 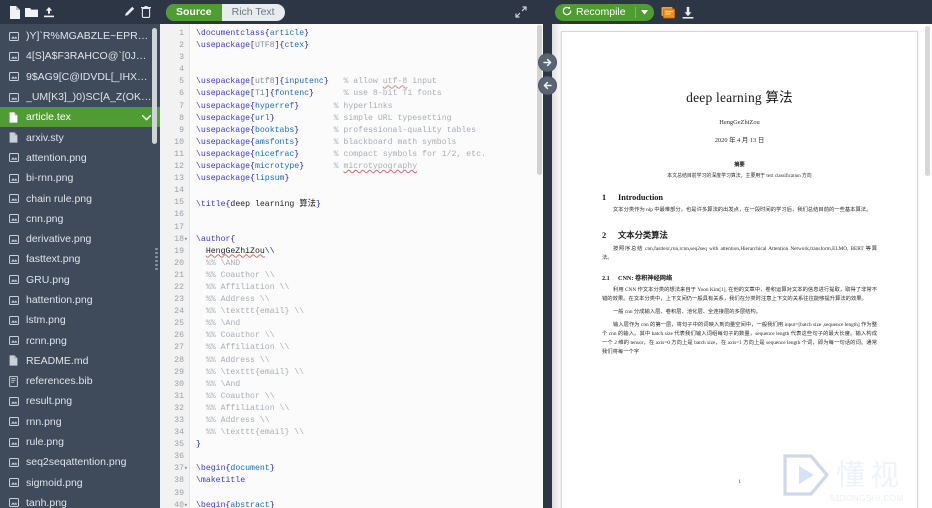 What do you see at coordinates (80, 300) in the screenshot?
I see `file-tree-item: hattention.png` at bounding box center [80, 300].